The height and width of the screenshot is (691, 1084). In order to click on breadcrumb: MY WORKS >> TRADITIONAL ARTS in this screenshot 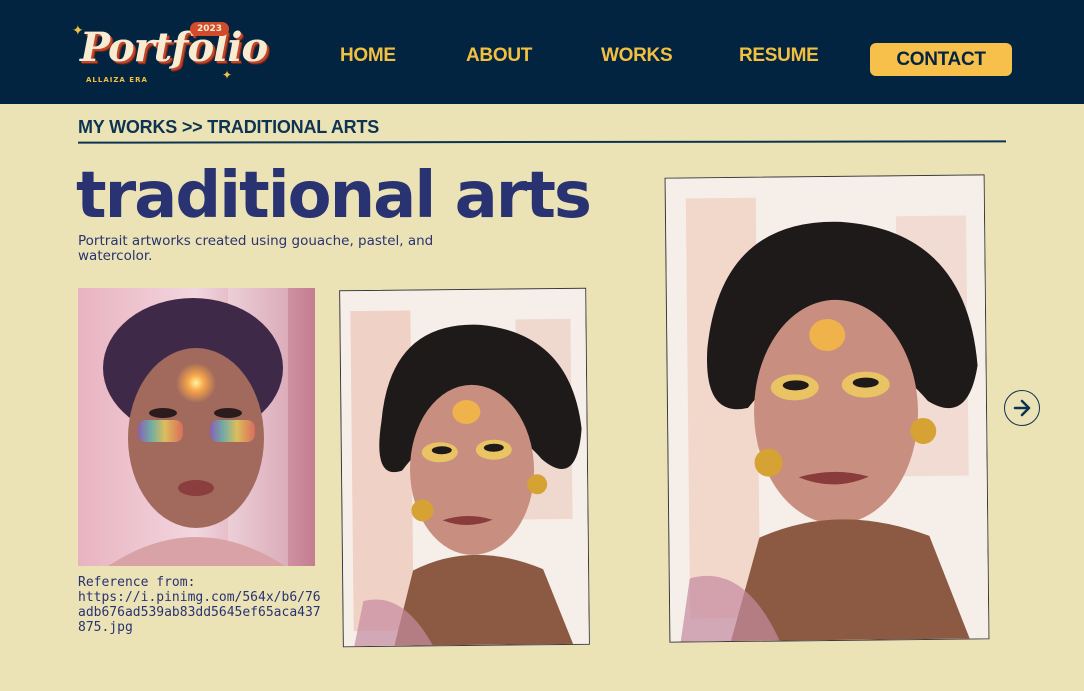, I will do `click(228, 127)`.